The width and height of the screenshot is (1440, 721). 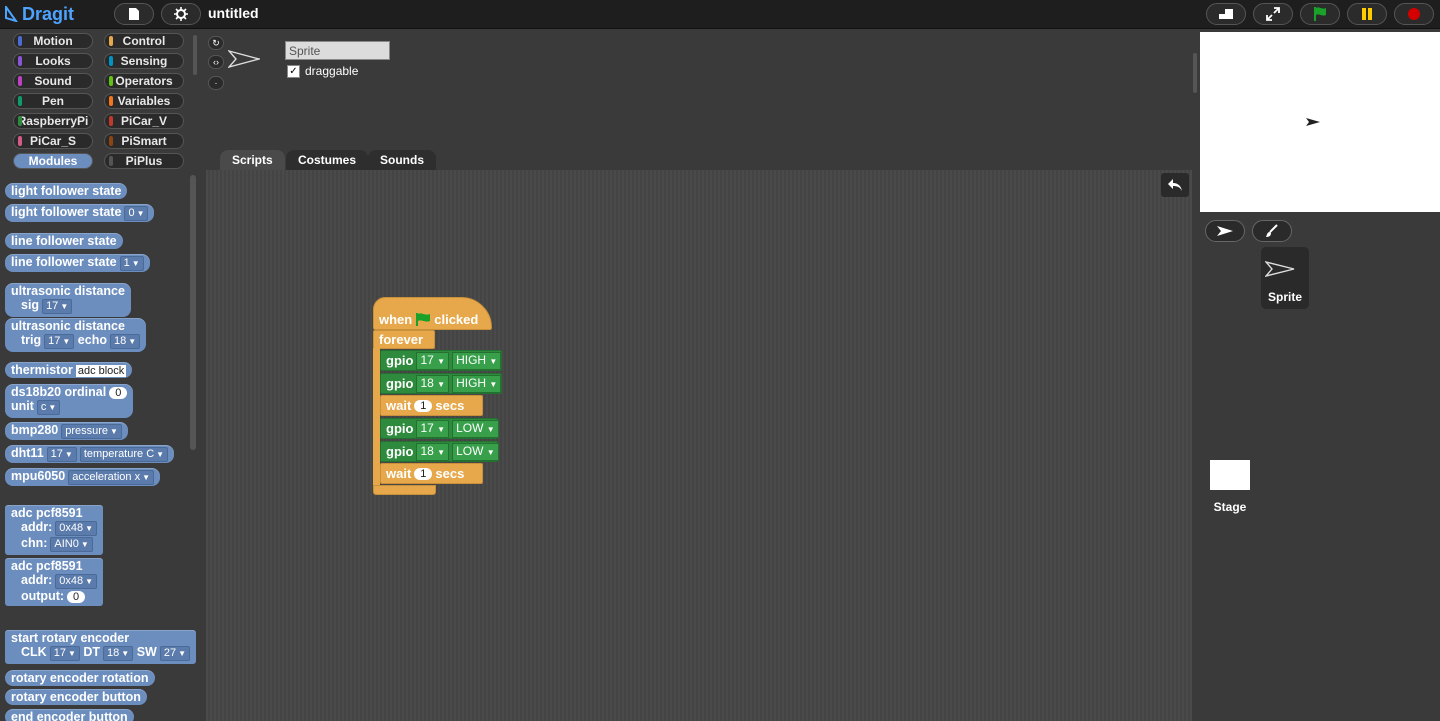 What do you see at coordinates (54, 530) in the screenshot?
I see `block-adc-pcf8591-chn: adc pcf8591 addr: 0x48 ▼ chn: AIN0 ▼` at bounding box center [54, 530].